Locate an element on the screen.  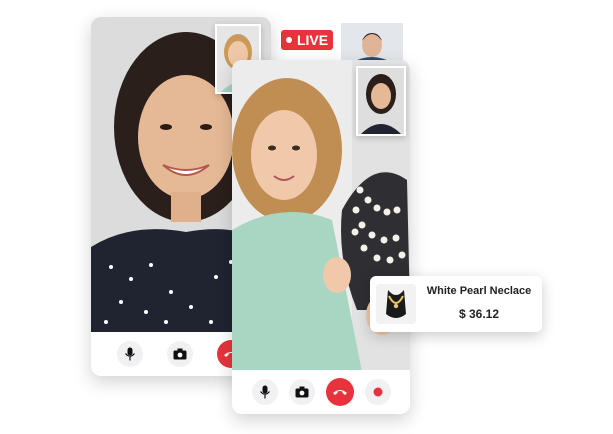
record-button is located at coordinates (377, 392).